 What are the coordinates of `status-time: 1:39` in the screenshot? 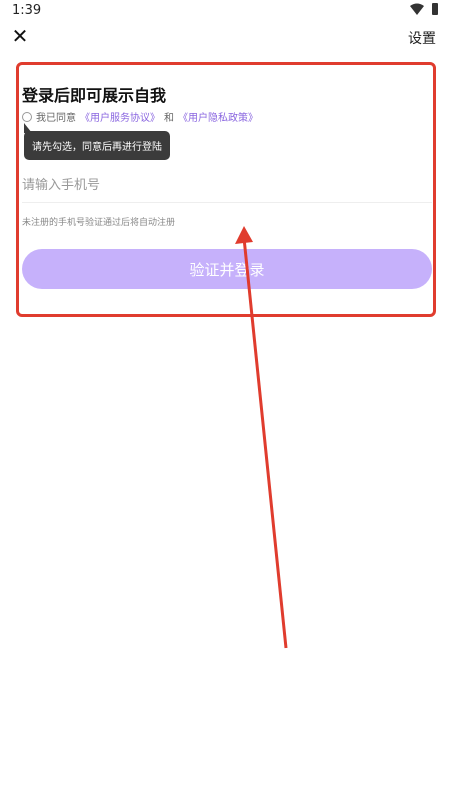 It's located at (27, 10).